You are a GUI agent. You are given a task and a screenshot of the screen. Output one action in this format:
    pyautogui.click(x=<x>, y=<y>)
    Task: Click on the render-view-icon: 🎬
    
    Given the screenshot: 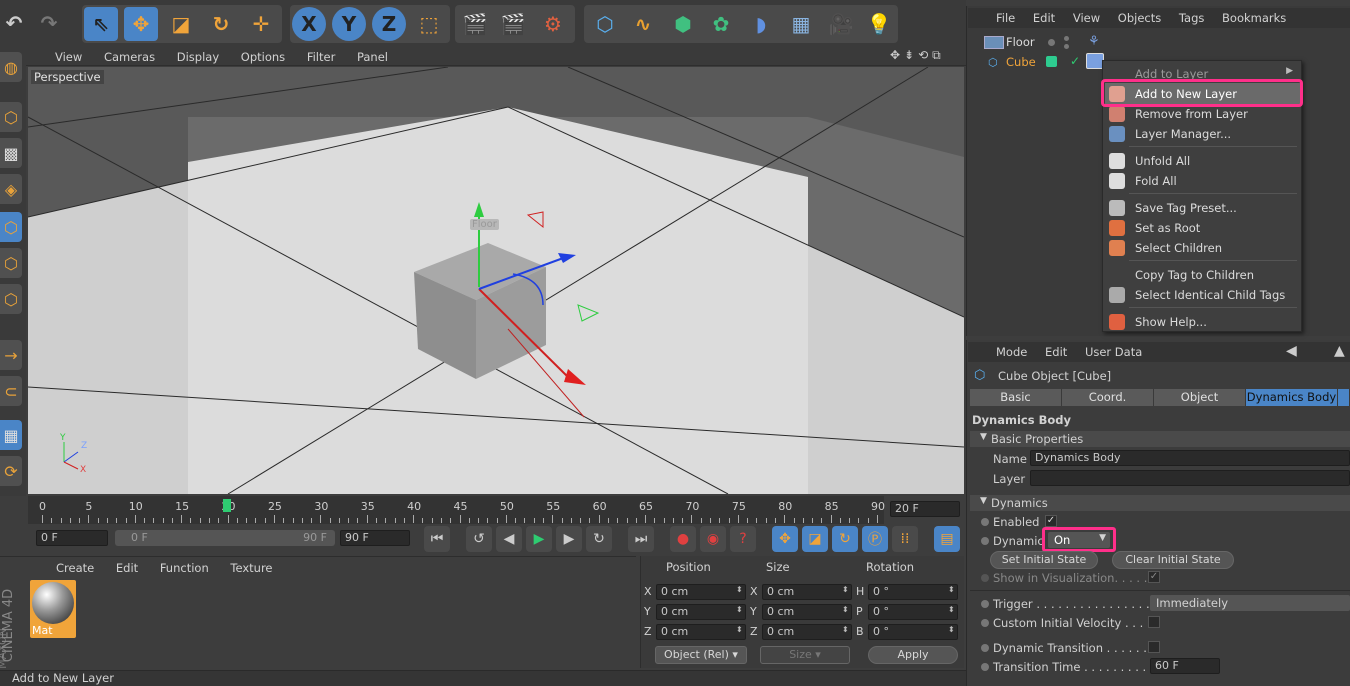 What is the action you would take?
    pyautogui.click(x=475, y=24)
    